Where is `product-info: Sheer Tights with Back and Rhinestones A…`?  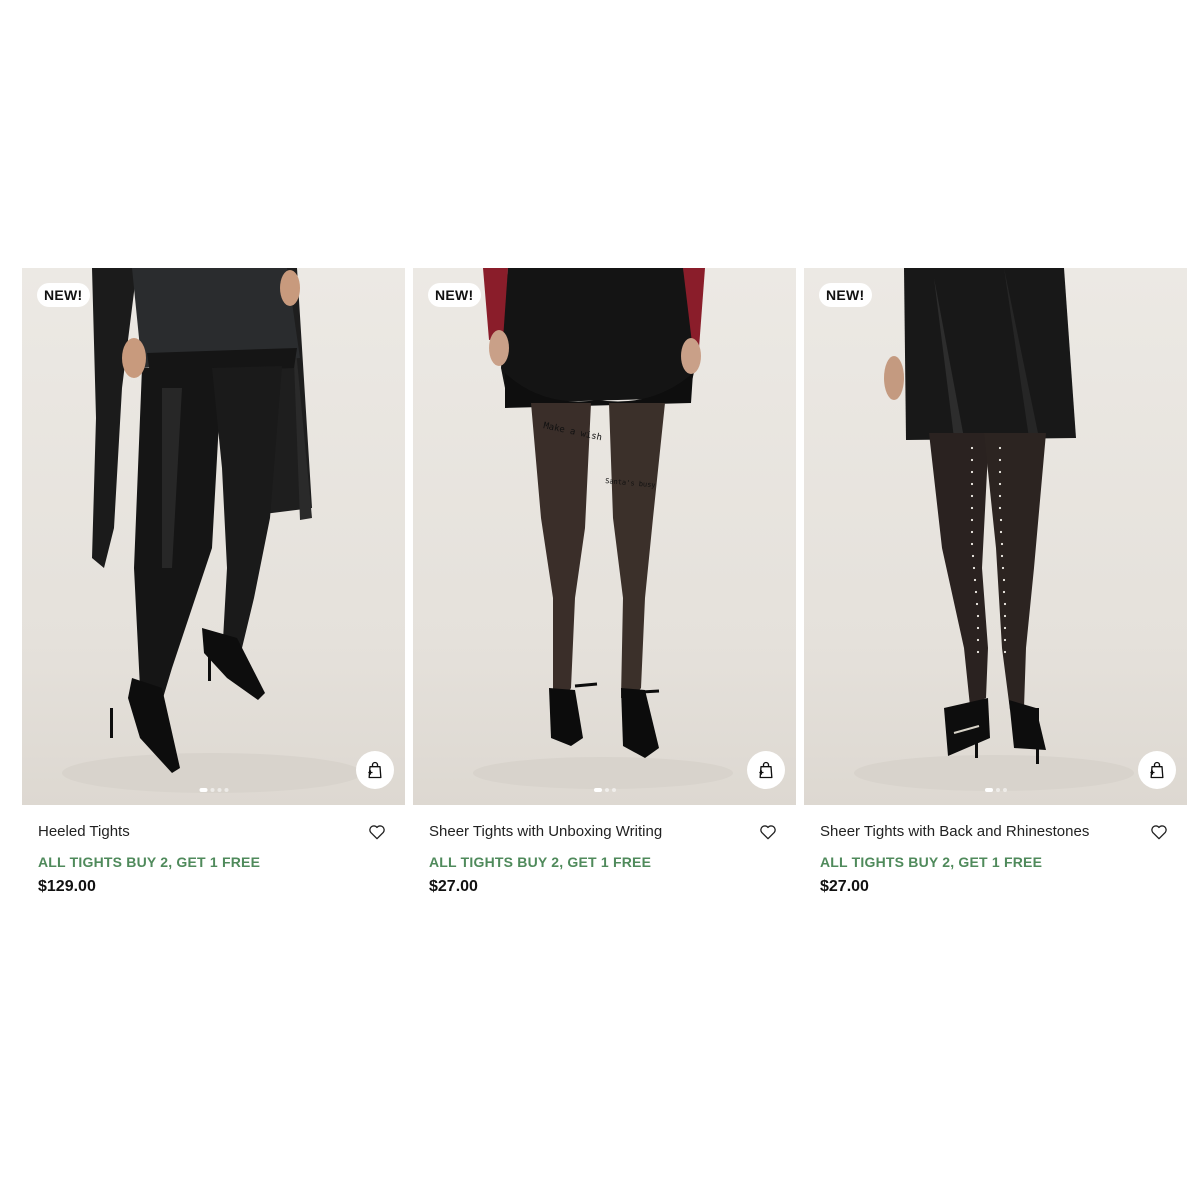
product-info: Sheer Tights with Back and Rhinestones A… is located at coordinates (995, 851).